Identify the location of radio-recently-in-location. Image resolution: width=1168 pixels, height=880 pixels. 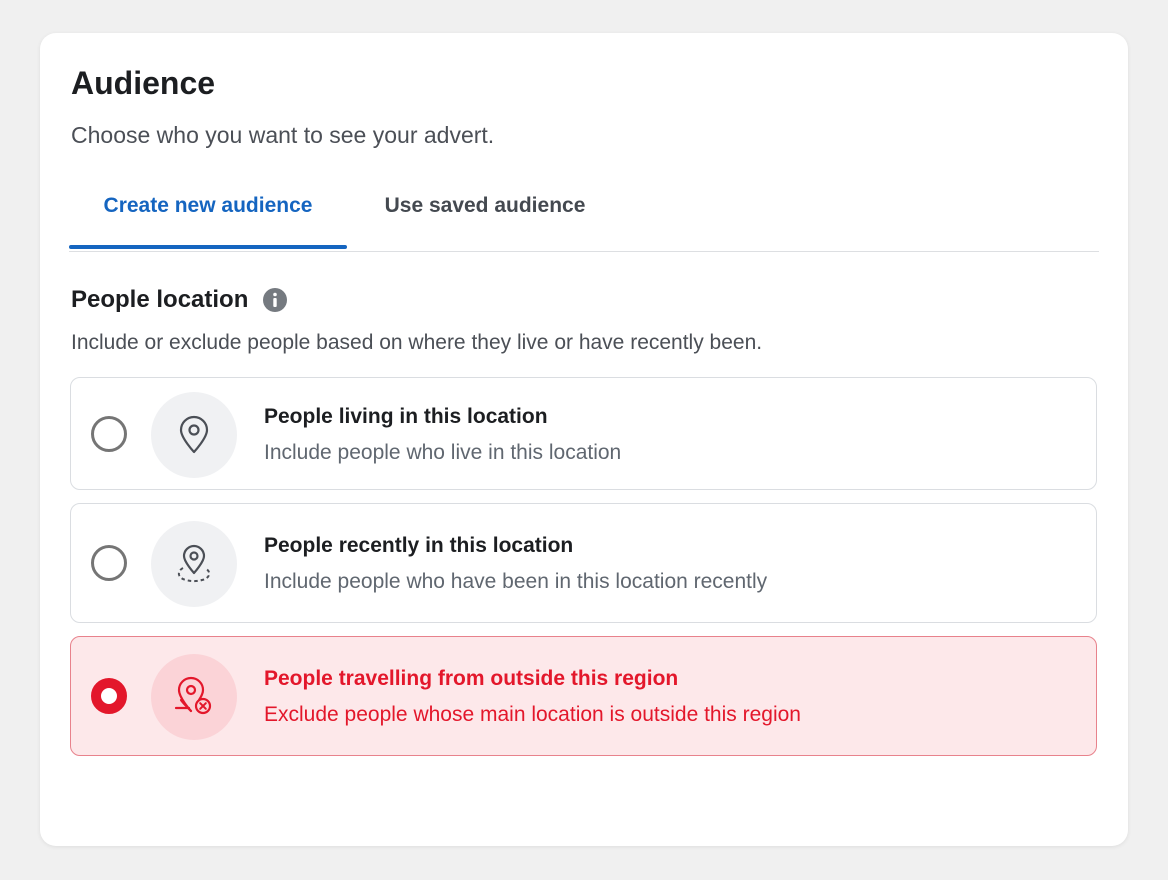
(109, 563).